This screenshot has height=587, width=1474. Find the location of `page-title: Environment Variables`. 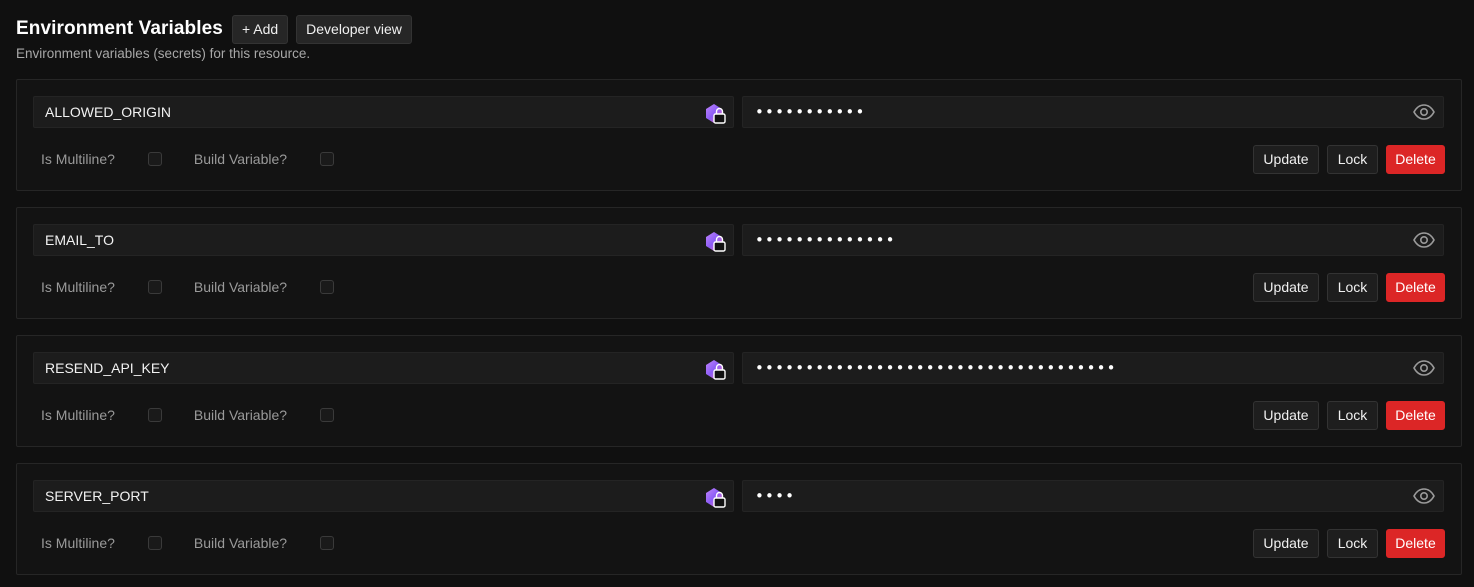

page-title: Environment Variables is located at coordinates (119, 28).